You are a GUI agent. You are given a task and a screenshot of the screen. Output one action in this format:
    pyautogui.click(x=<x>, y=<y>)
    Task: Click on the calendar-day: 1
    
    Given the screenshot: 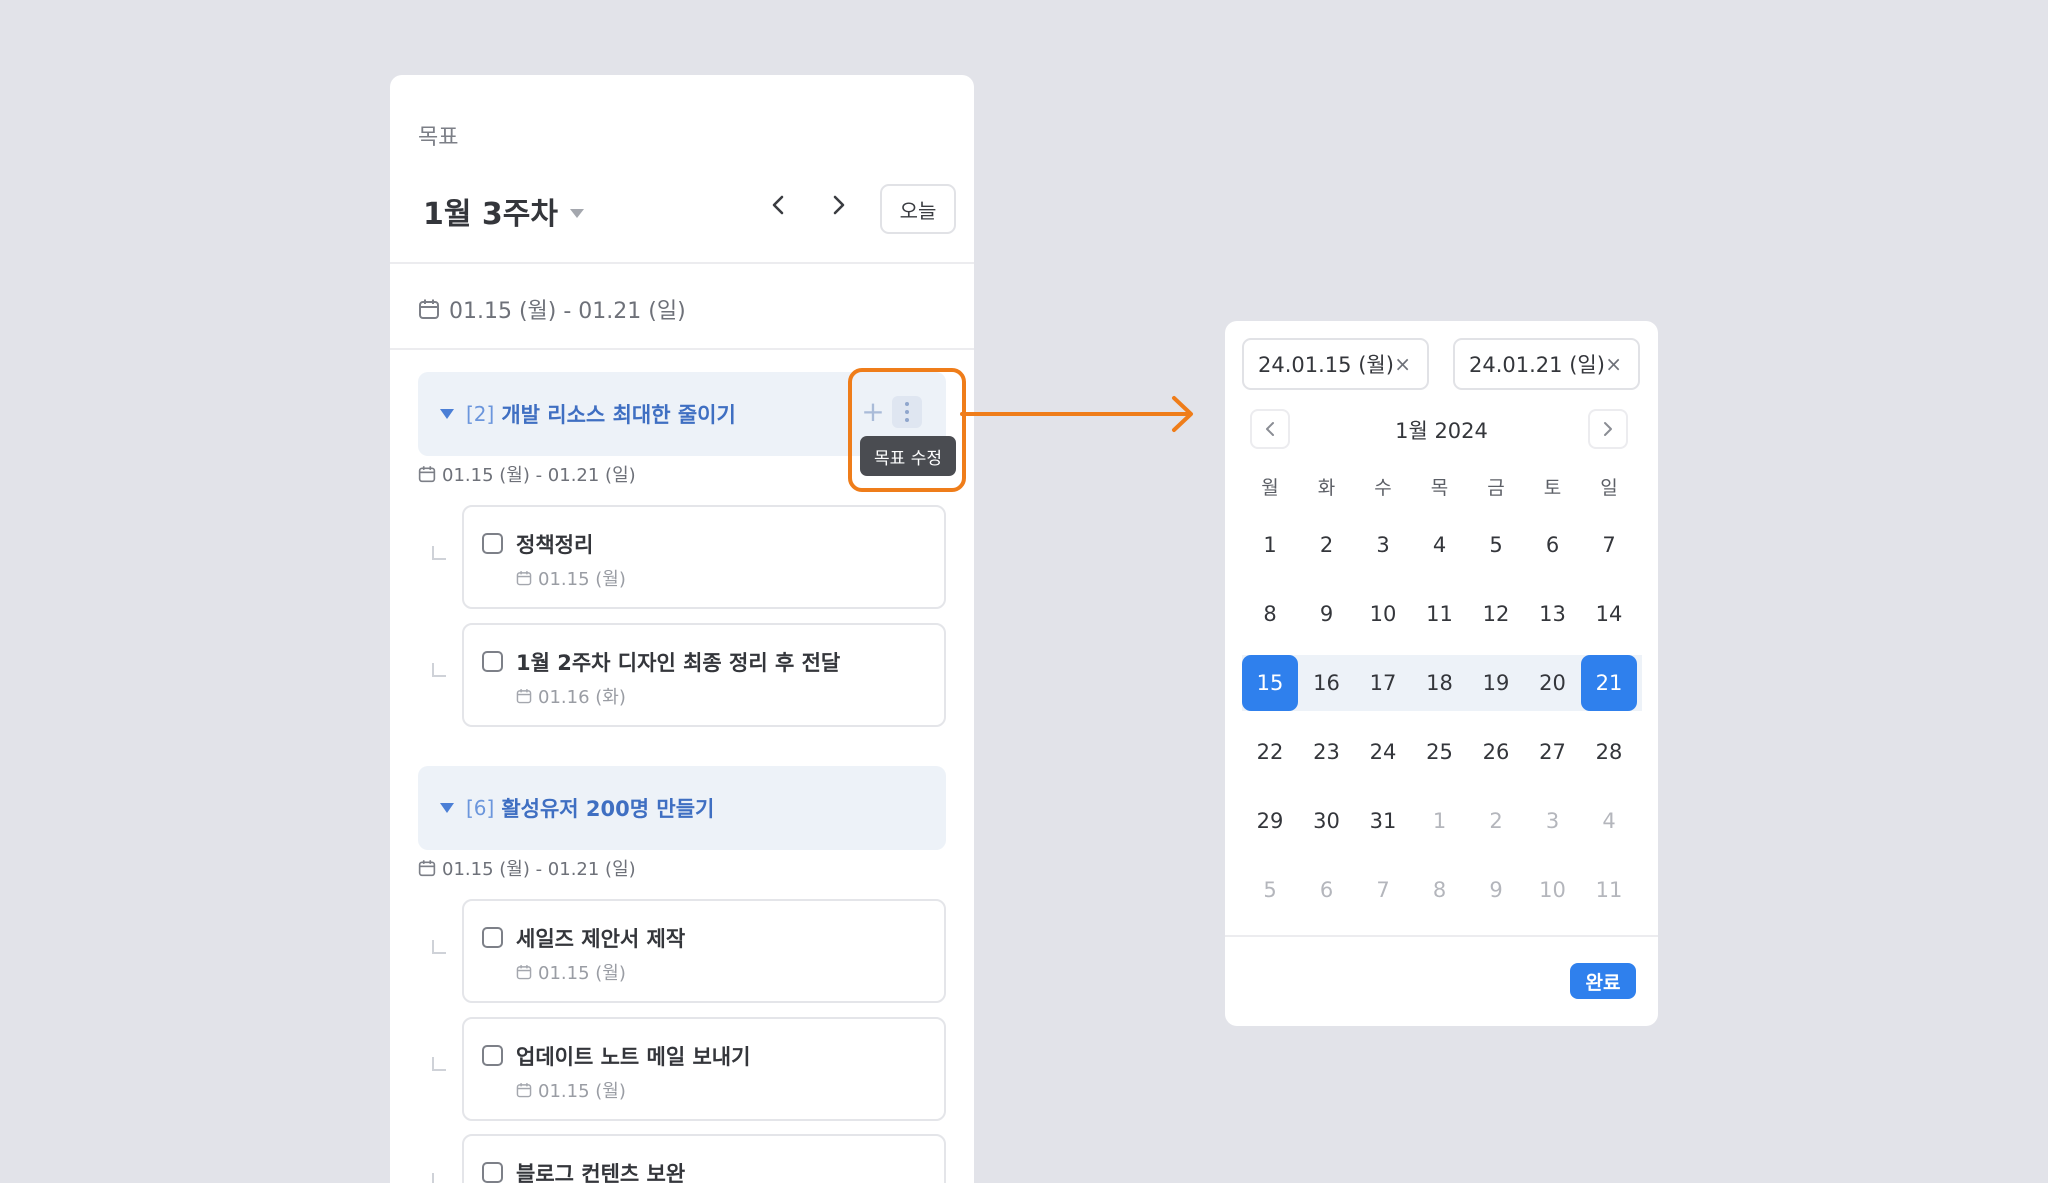 What is the action you would take?
    pyautogui.click(x=1270, y=545)
    